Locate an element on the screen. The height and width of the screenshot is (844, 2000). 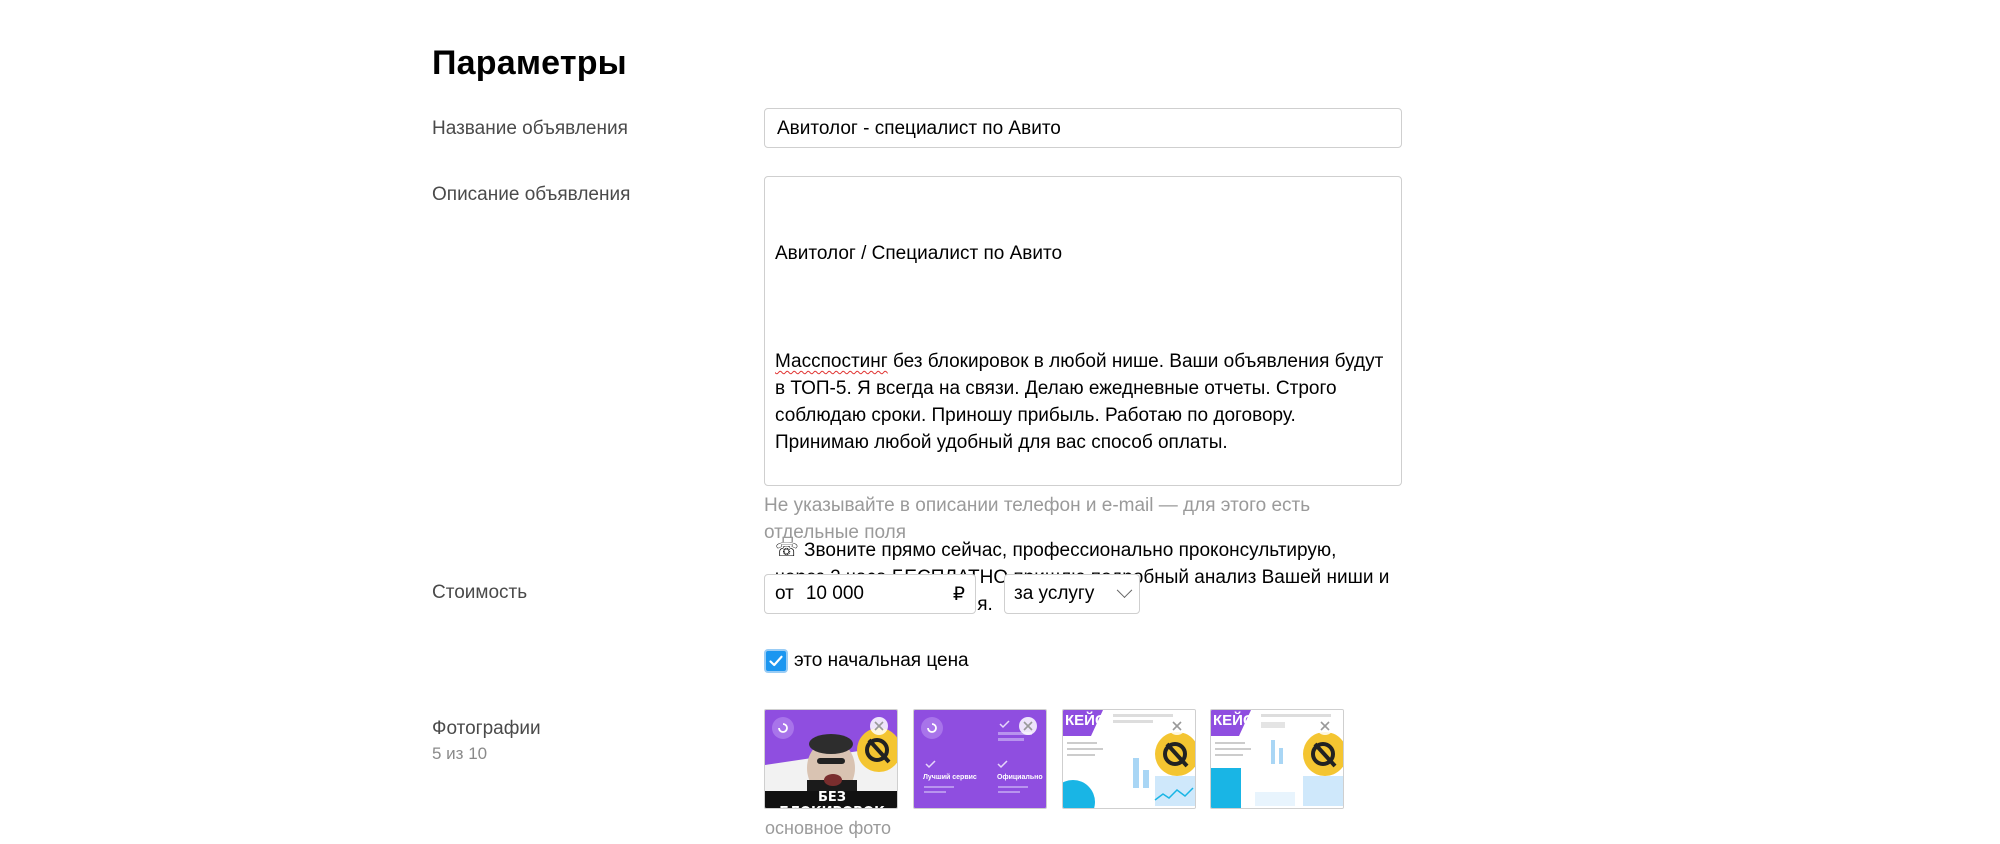
spellcheck-misspelled-word: Масспостинг is located at coordinates (831, 361).